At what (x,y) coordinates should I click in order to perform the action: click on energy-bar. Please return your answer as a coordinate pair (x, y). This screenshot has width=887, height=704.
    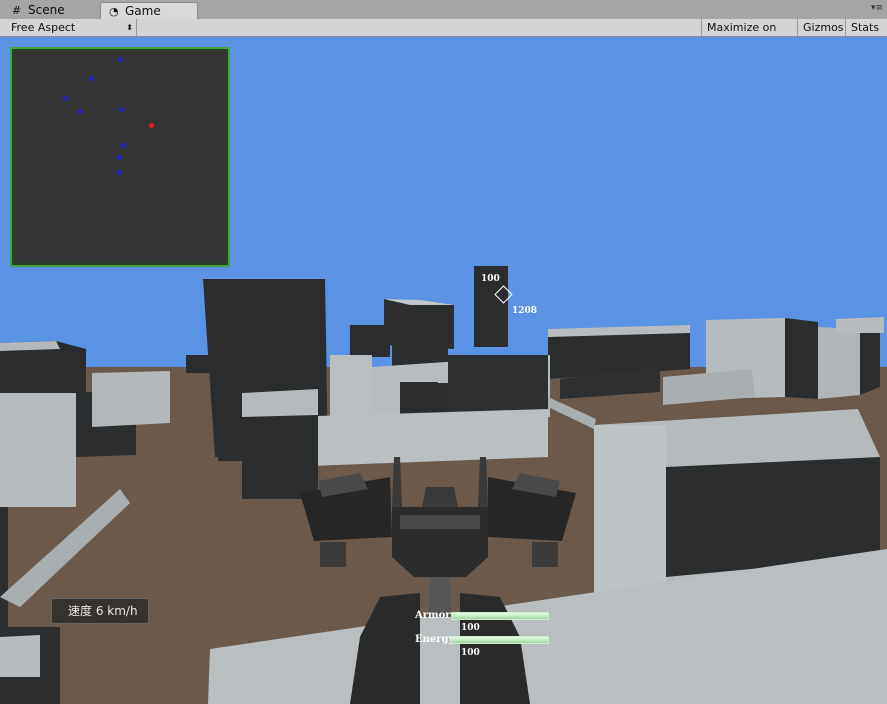
    Looking at the image, I should click on (500, 640).